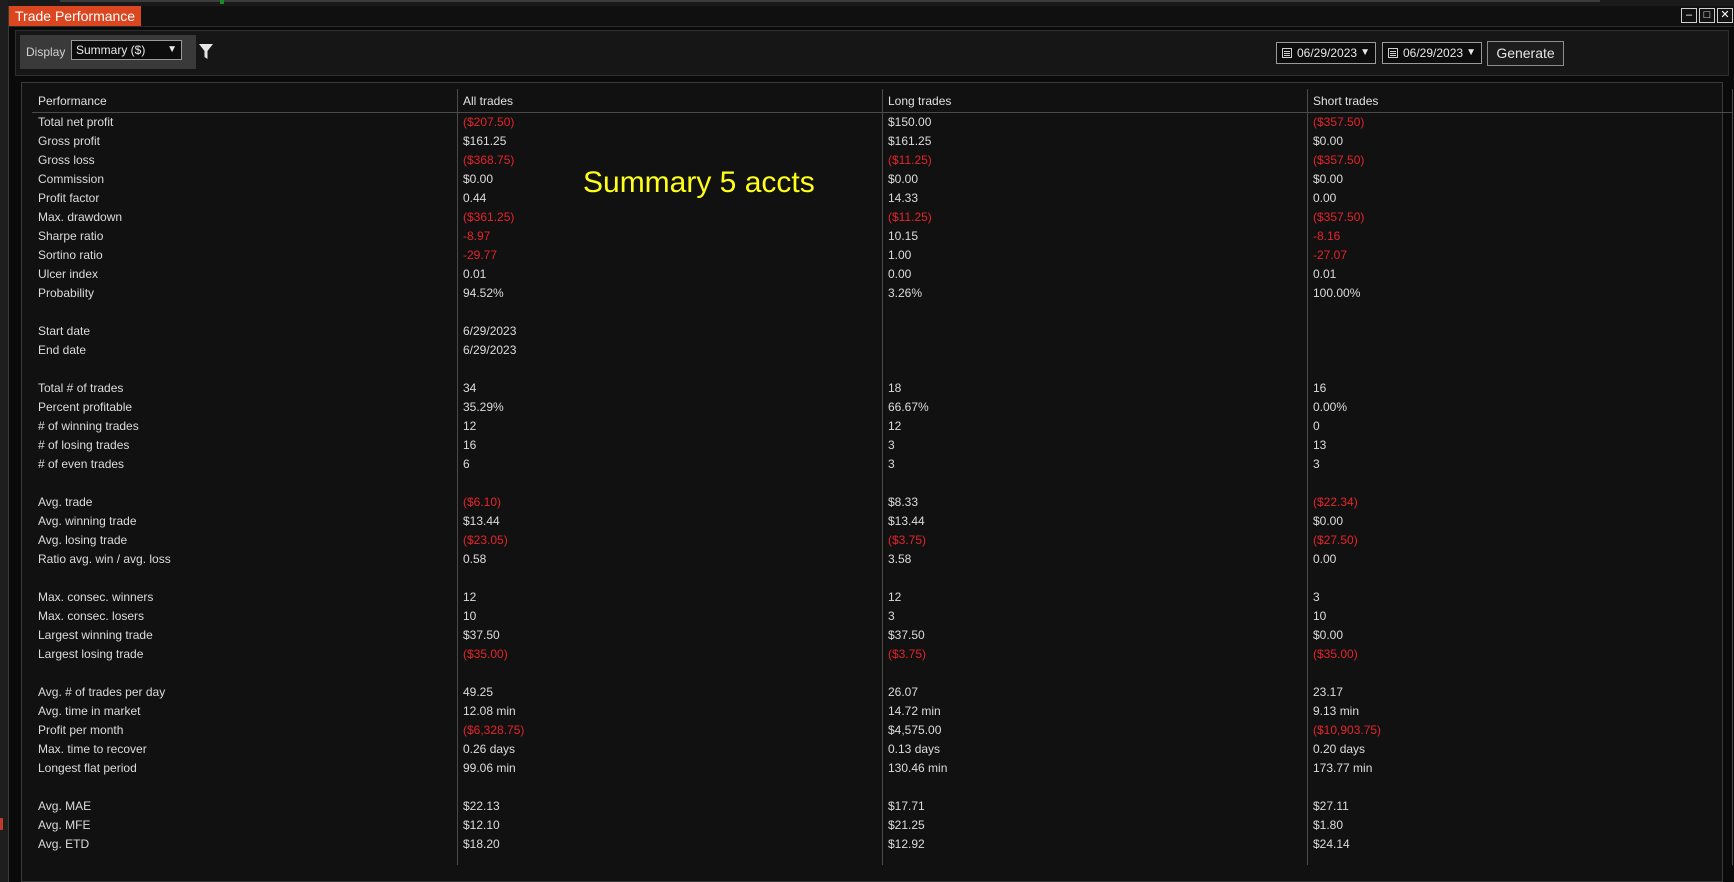 Image resolution: width=1734 pixels, height=882 pixels. I want to click on table-cell: 35.29%, so click(483, 407).